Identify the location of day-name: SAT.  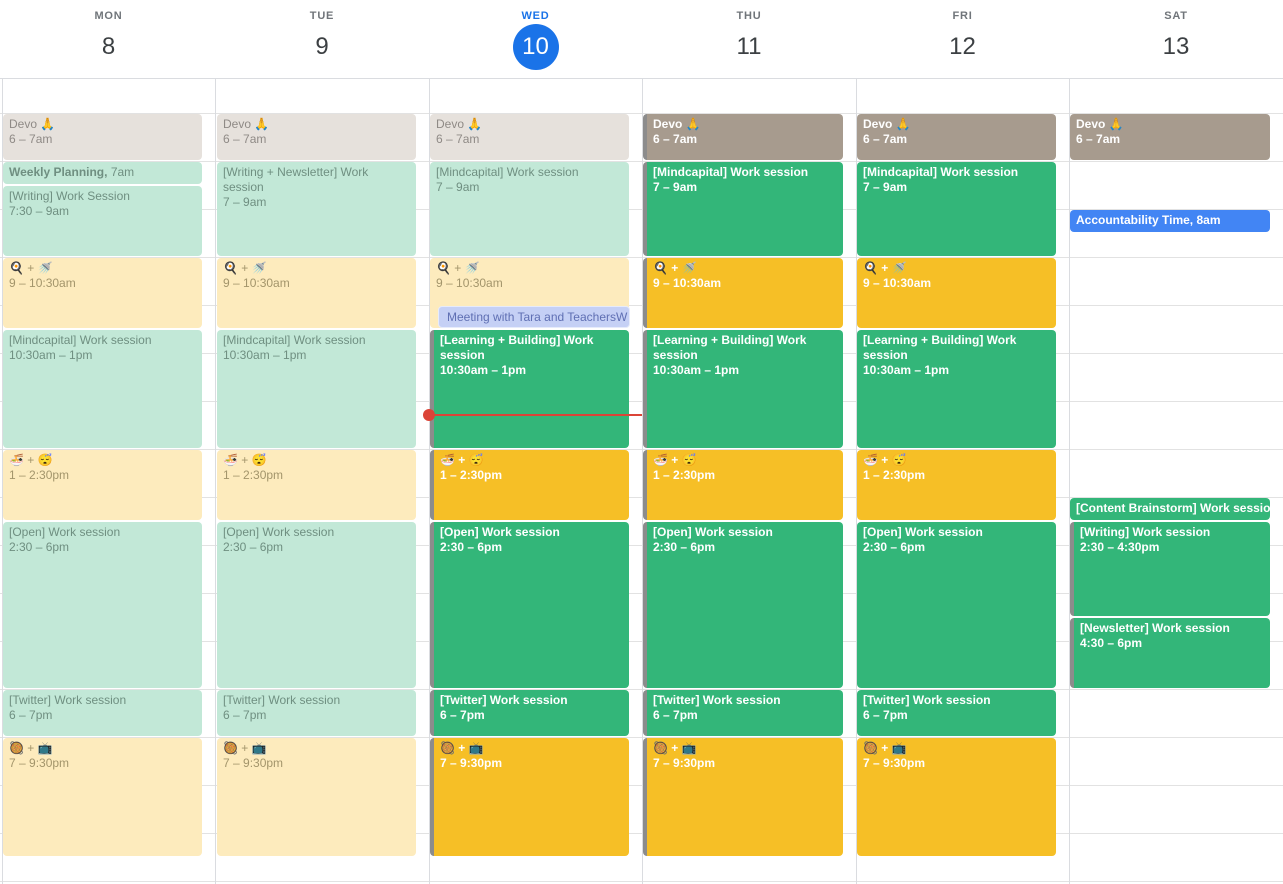
(1176, 16).